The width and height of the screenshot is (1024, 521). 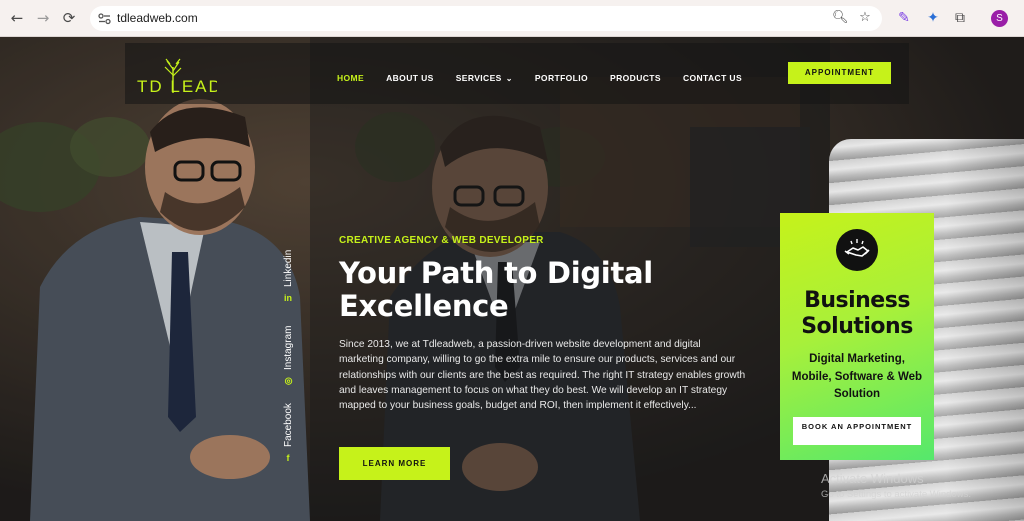 I want to click on profile-avatar: S, so click(x=999, y=18).